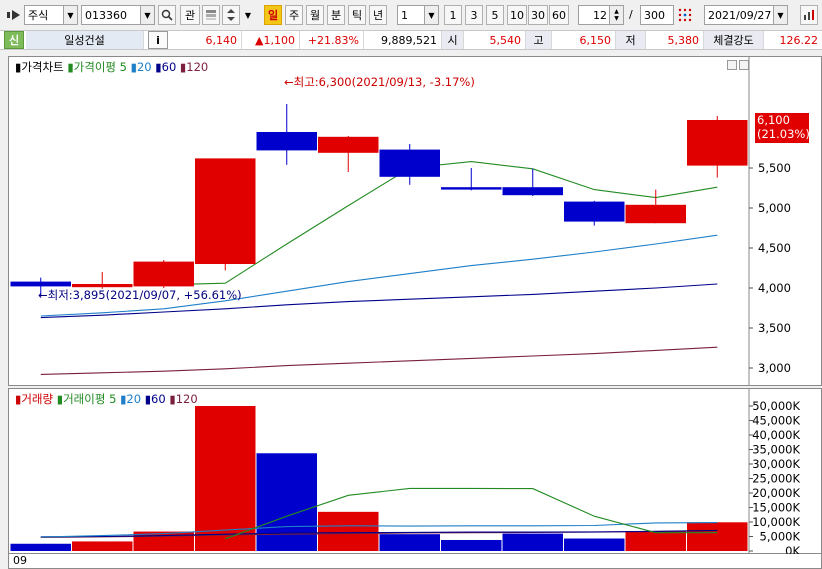 The width and height of the screenshot is (822, 569). Describe the element at coordinates (415, 561) in the screenshot. I see `x-axis-bar: 09` at that location.